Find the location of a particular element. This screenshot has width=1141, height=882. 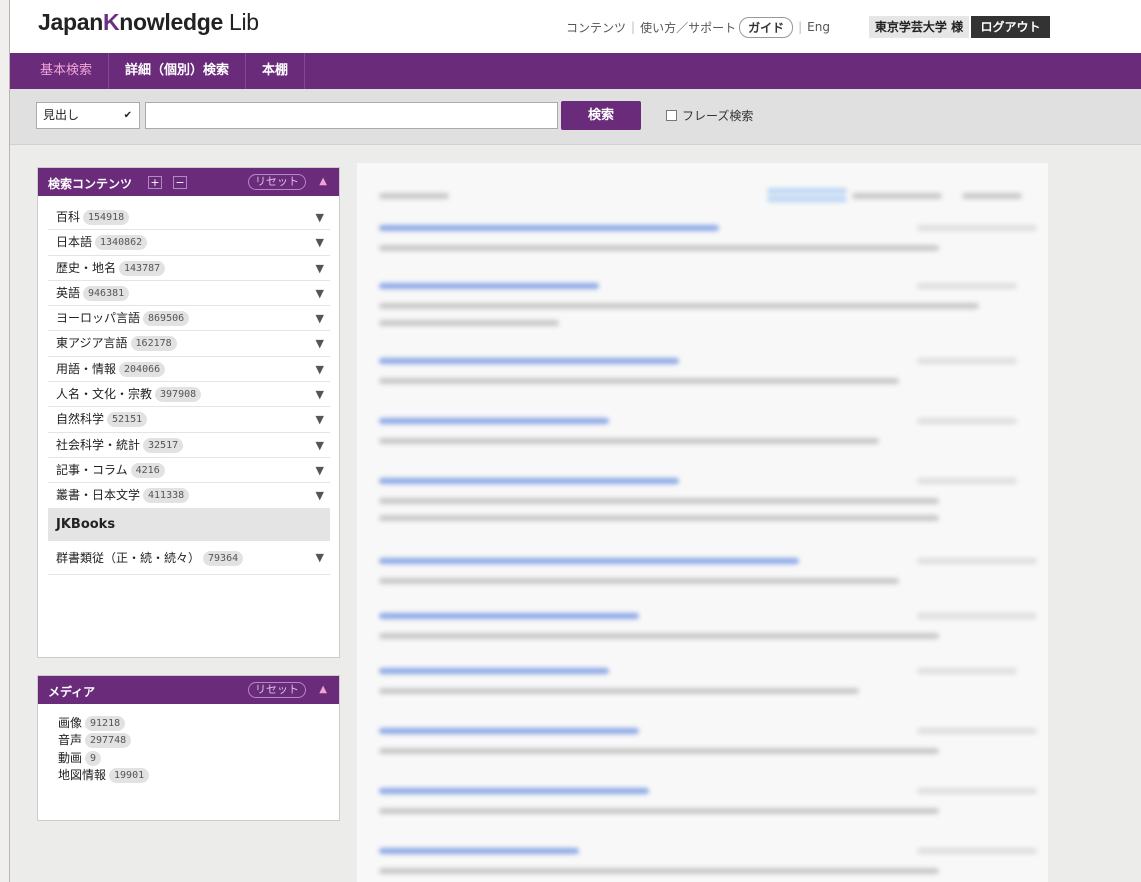

phrase-checkbox is located at coordinates (671, 115).